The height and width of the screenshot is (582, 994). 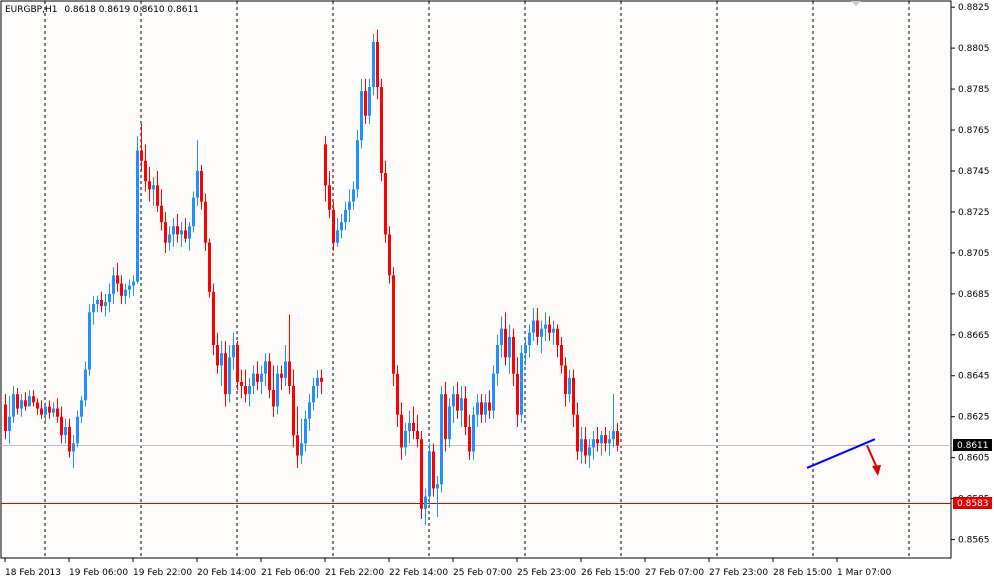 What do you see at coordinates (418, 573) in the screenshot?
I see `x-tick-label: 22 Feb 14:00` at bounding box center [418, 573].